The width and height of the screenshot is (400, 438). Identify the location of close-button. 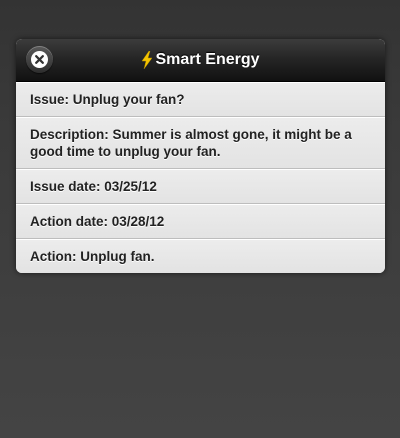
(39, 59).